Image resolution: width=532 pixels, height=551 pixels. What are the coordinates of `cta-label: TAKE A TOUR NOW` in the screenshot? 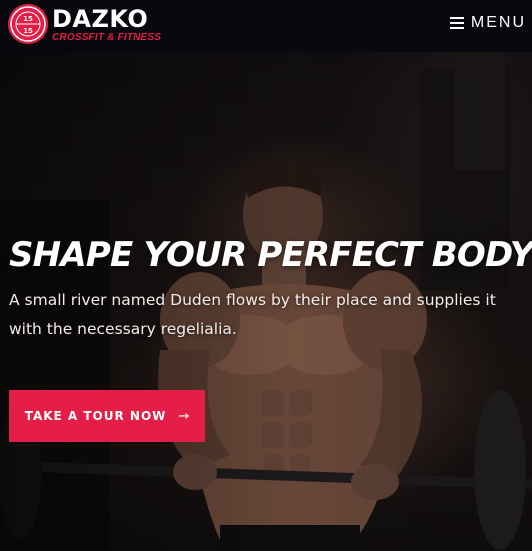 It's located at (95, 416).